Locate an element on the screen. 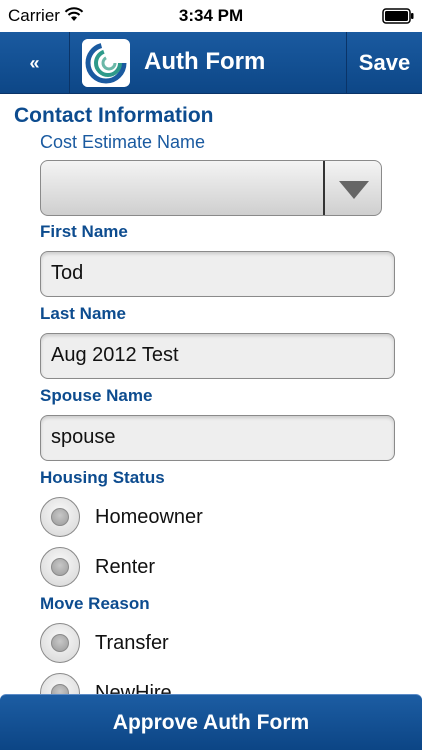  approve-auth-form-button: Approve Auth Form is located at coordinates (211, 722).